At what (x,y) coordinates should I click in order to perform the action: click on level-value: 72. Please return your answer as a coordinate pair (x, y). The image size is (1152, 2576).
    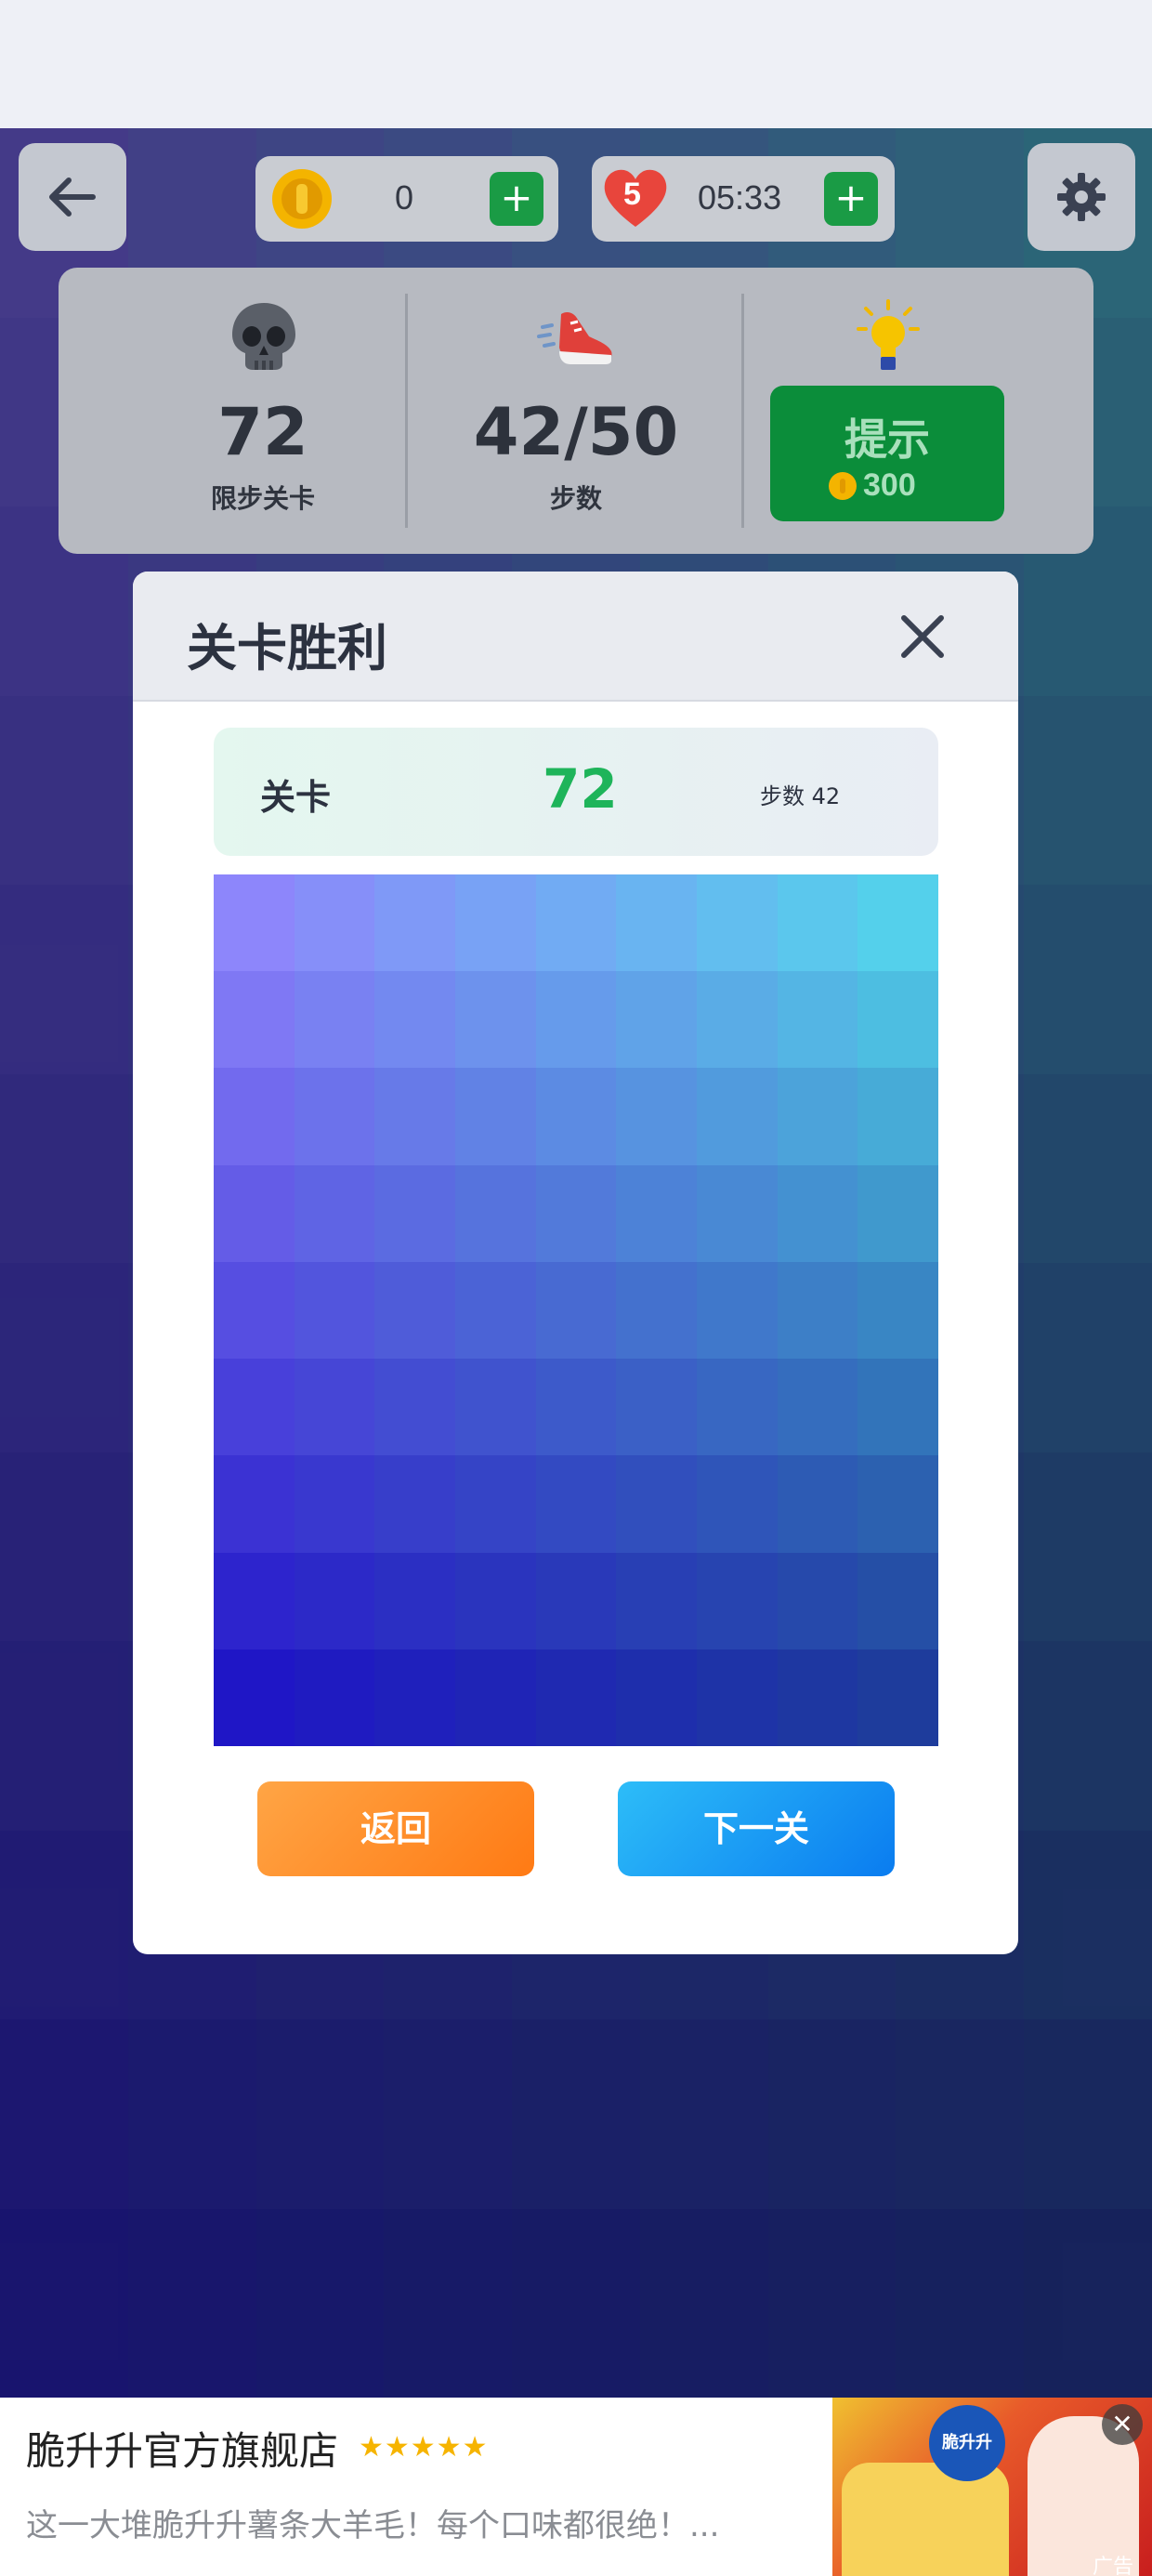
    Looking at the image, I should click on (580, 789).